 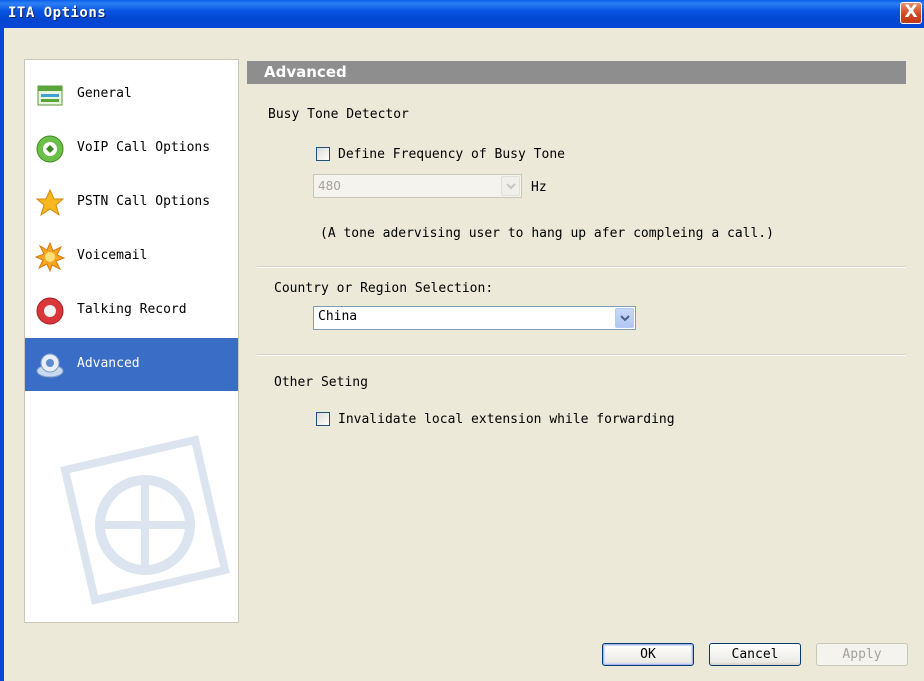 I want to click on sidebar-item-general: General, so click(x=131, y=94).